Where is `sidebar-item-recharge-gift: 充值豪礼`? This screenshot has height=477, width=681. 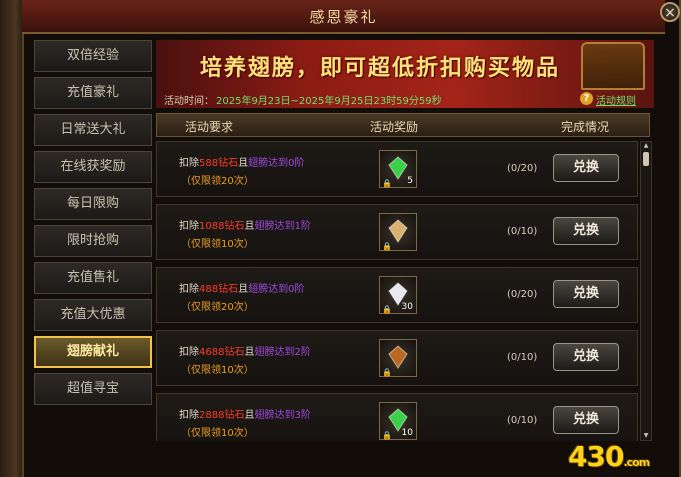 sidebar-item-recharge-gift: 充值豪礼 is located at coordinates (93, 93).